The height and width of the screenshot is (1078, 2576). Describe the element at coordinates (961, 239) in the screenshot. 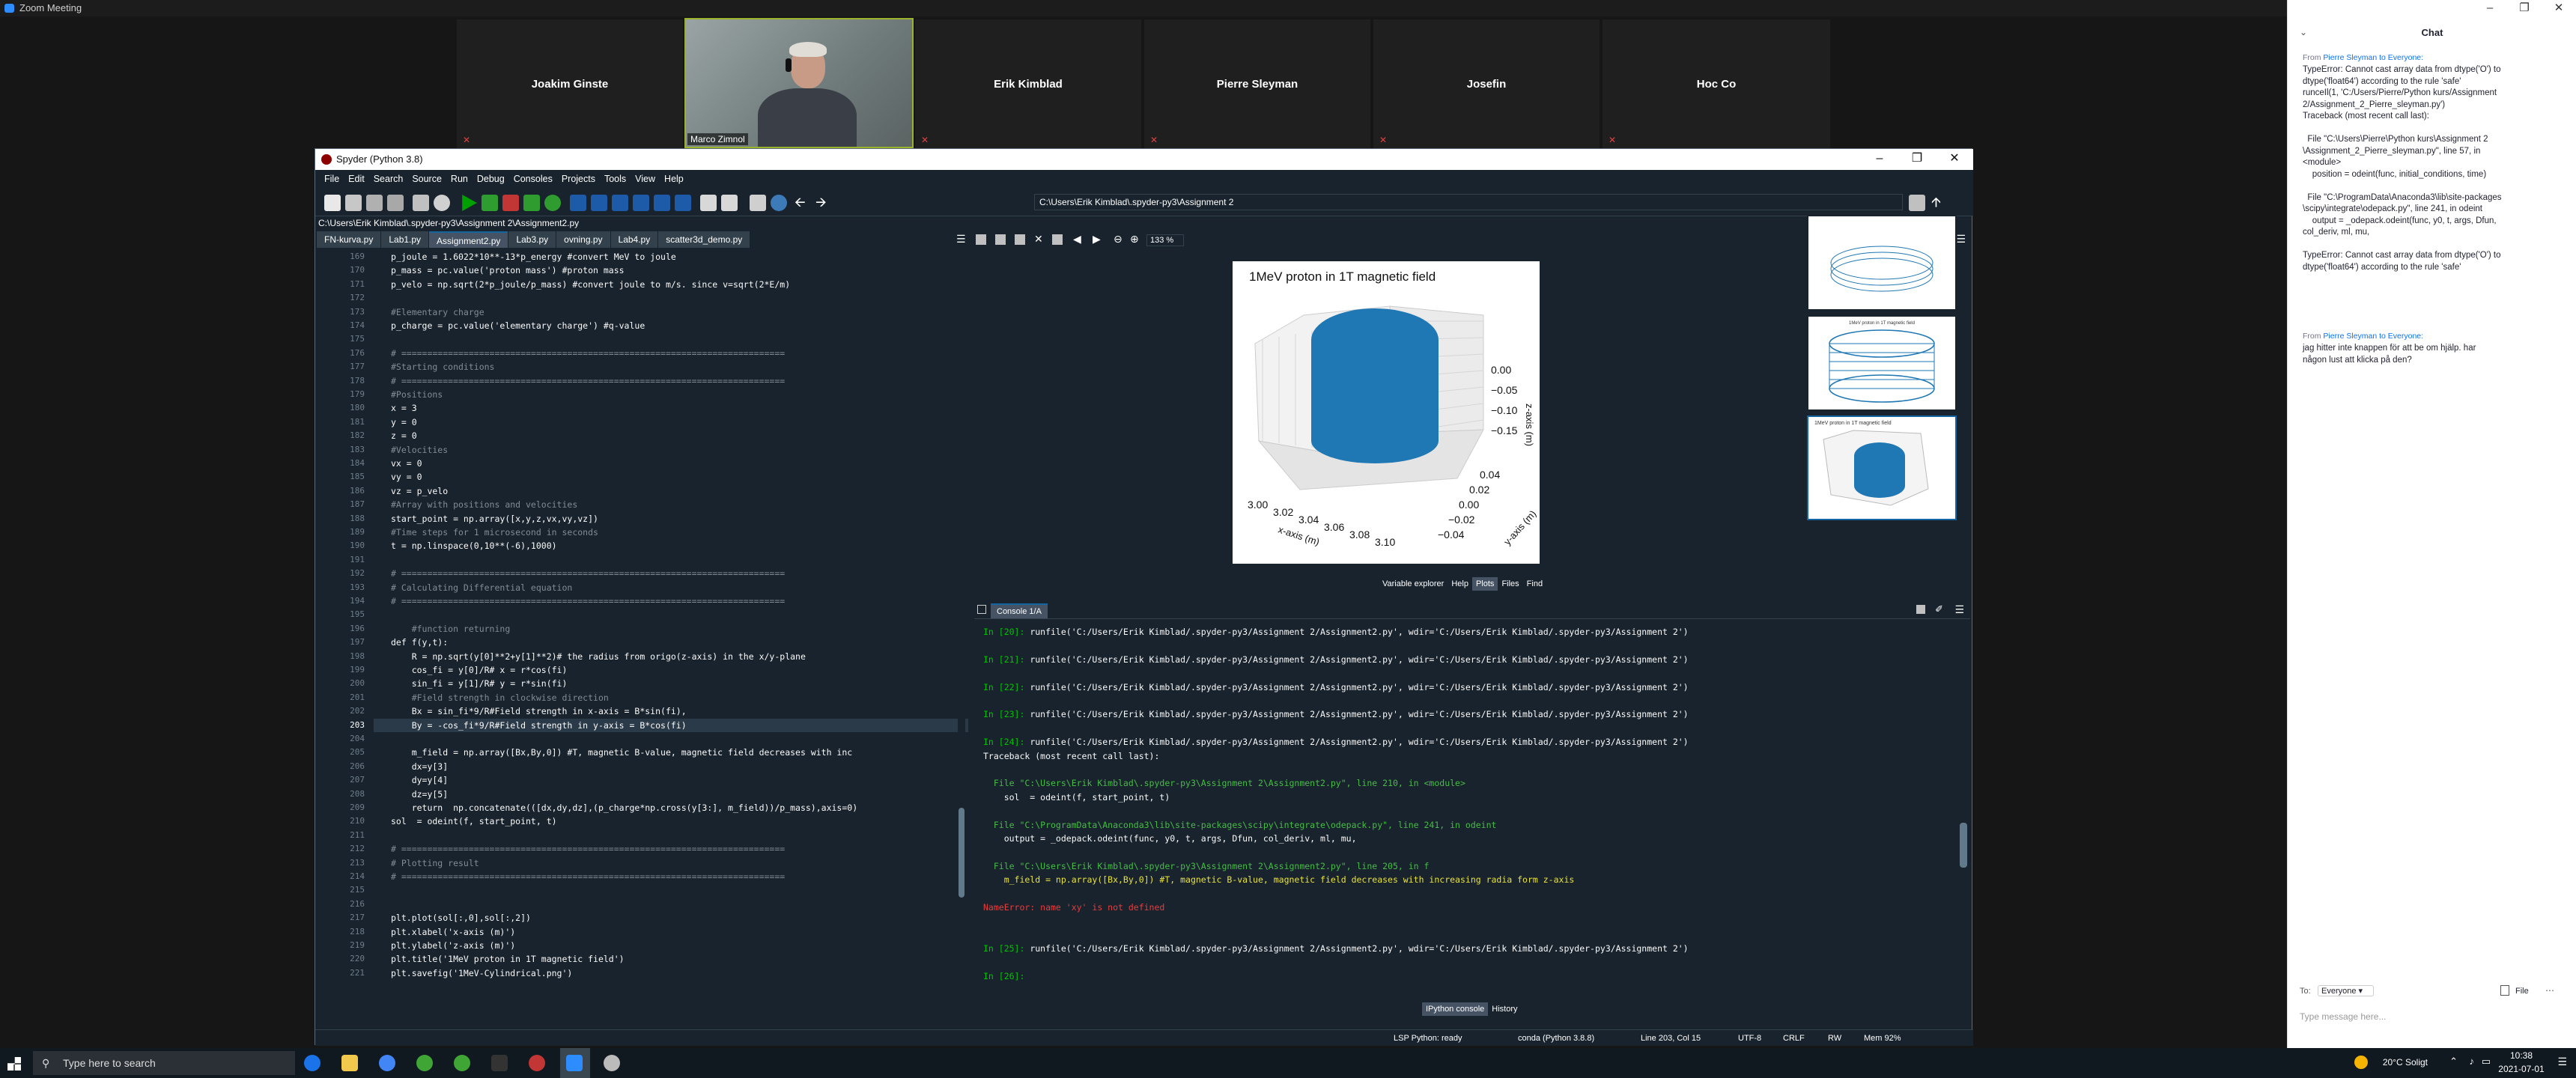

I see `tabs-menu-icon: ☰` at that location.